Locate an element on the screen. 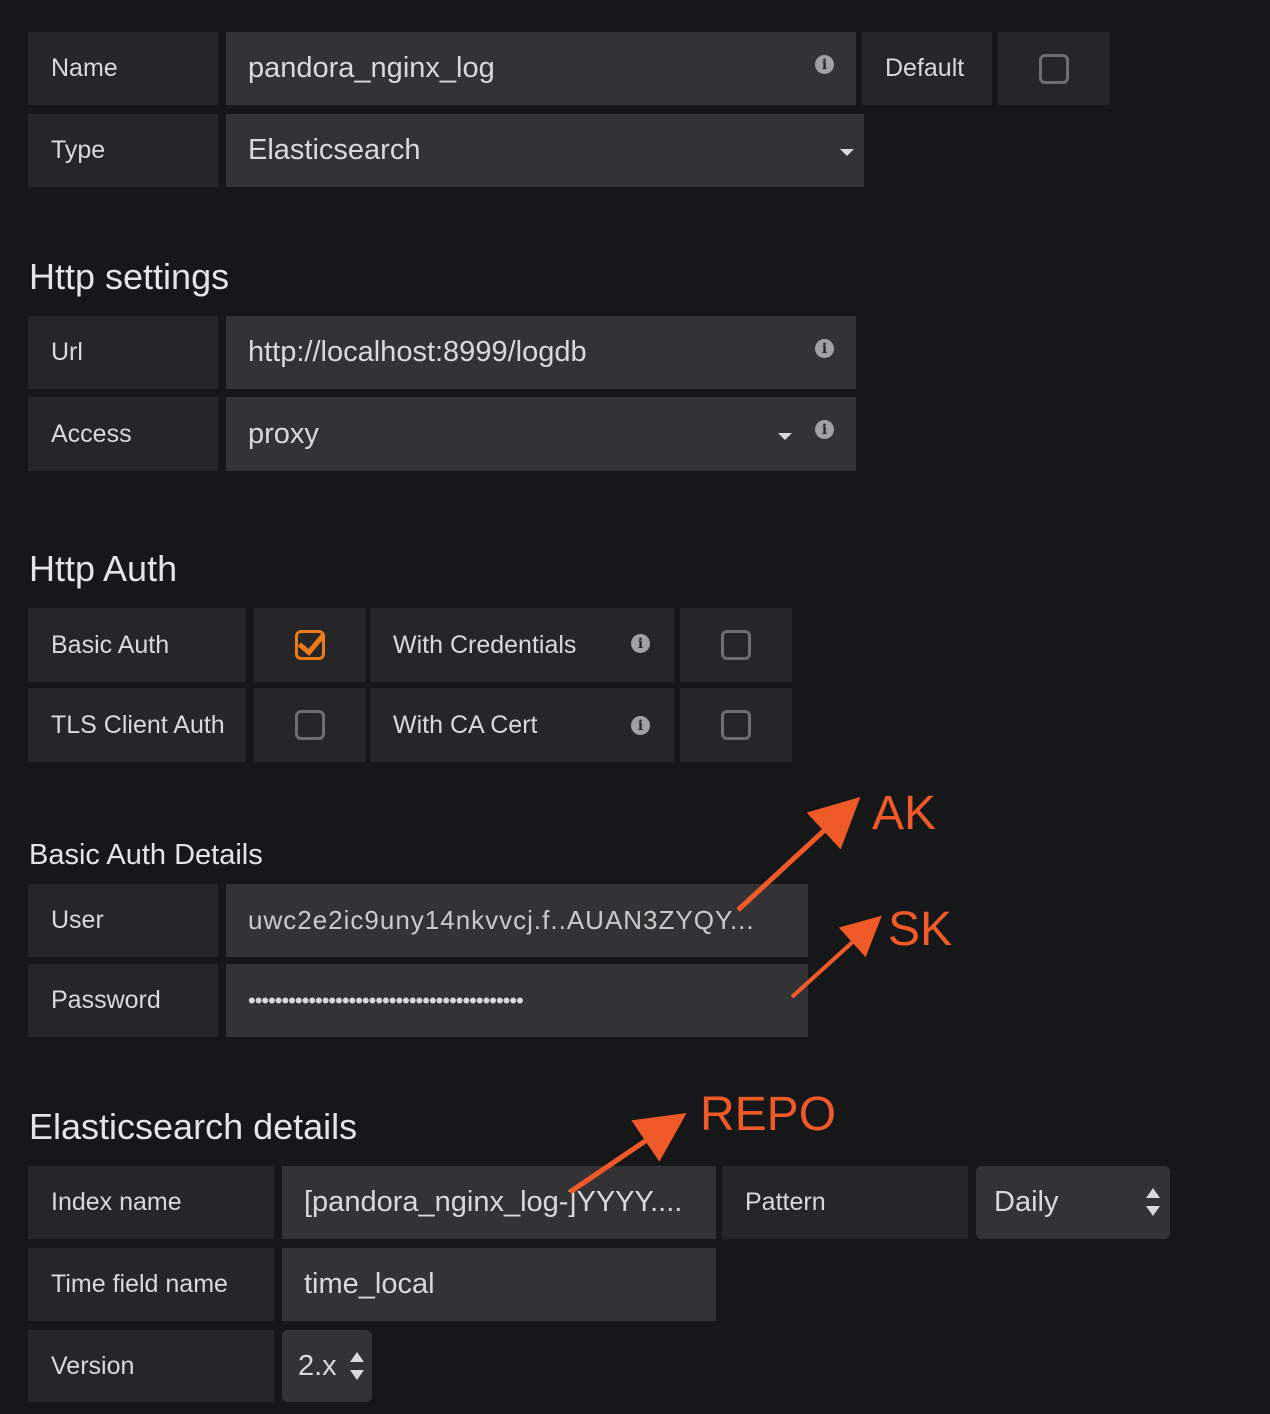 This screenshot has height=1414, width=1270. tls-client-auth-label: TLS Client Auth is located at coordinates (137, 725).